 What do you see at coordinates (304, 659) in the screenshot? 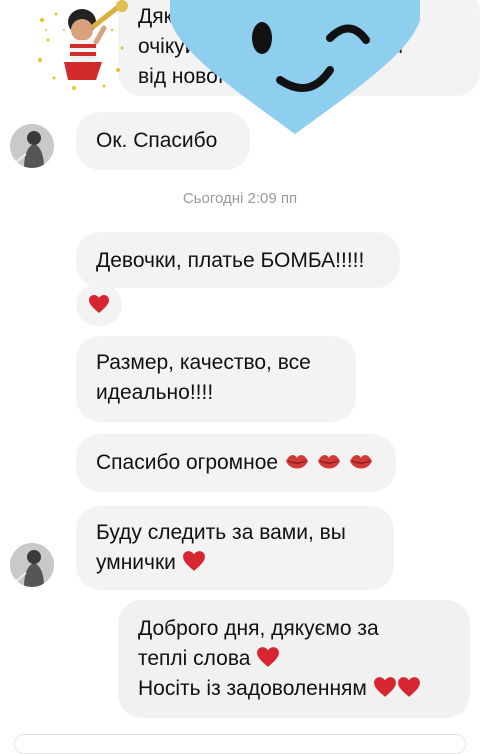
I see `reply-line-2: теплі слова` at bounding box center [304, 659].